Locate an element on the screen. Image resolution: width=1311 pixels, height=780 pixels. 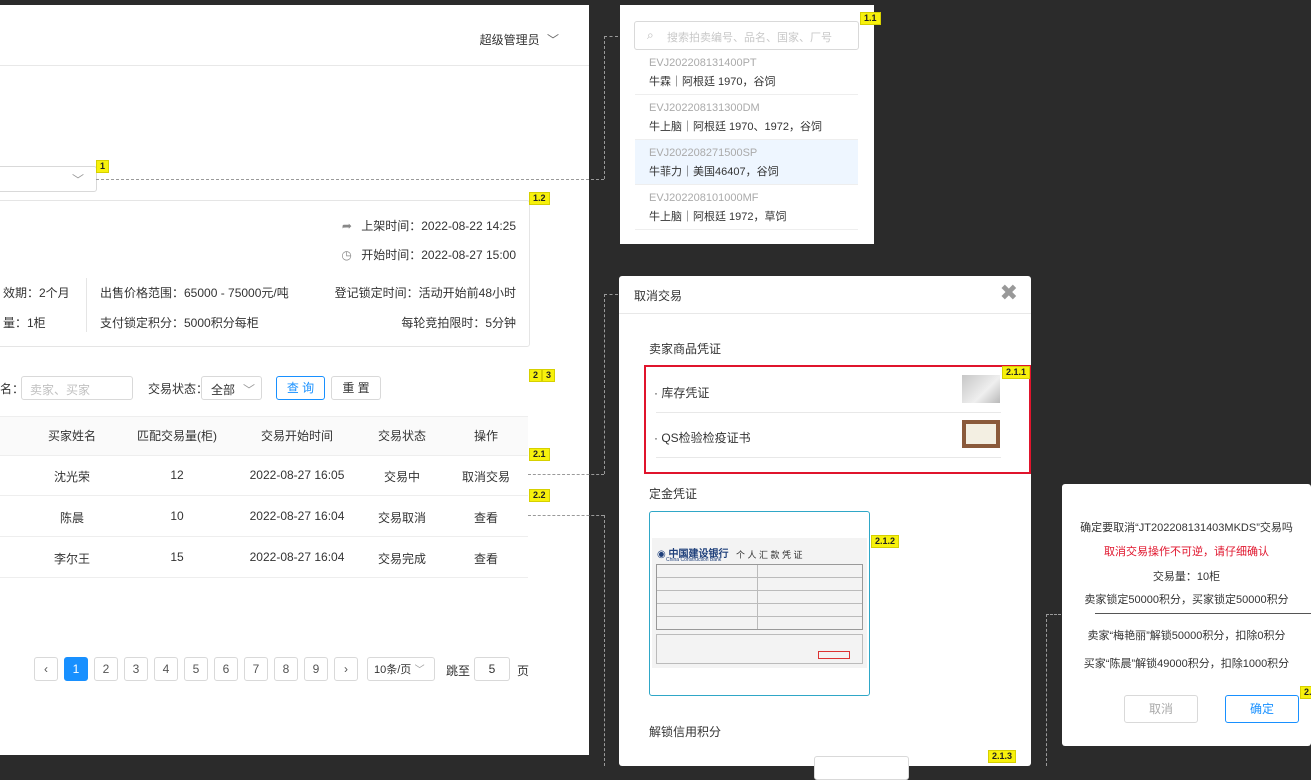
certificate-paper is located at coordinates (981, 434).